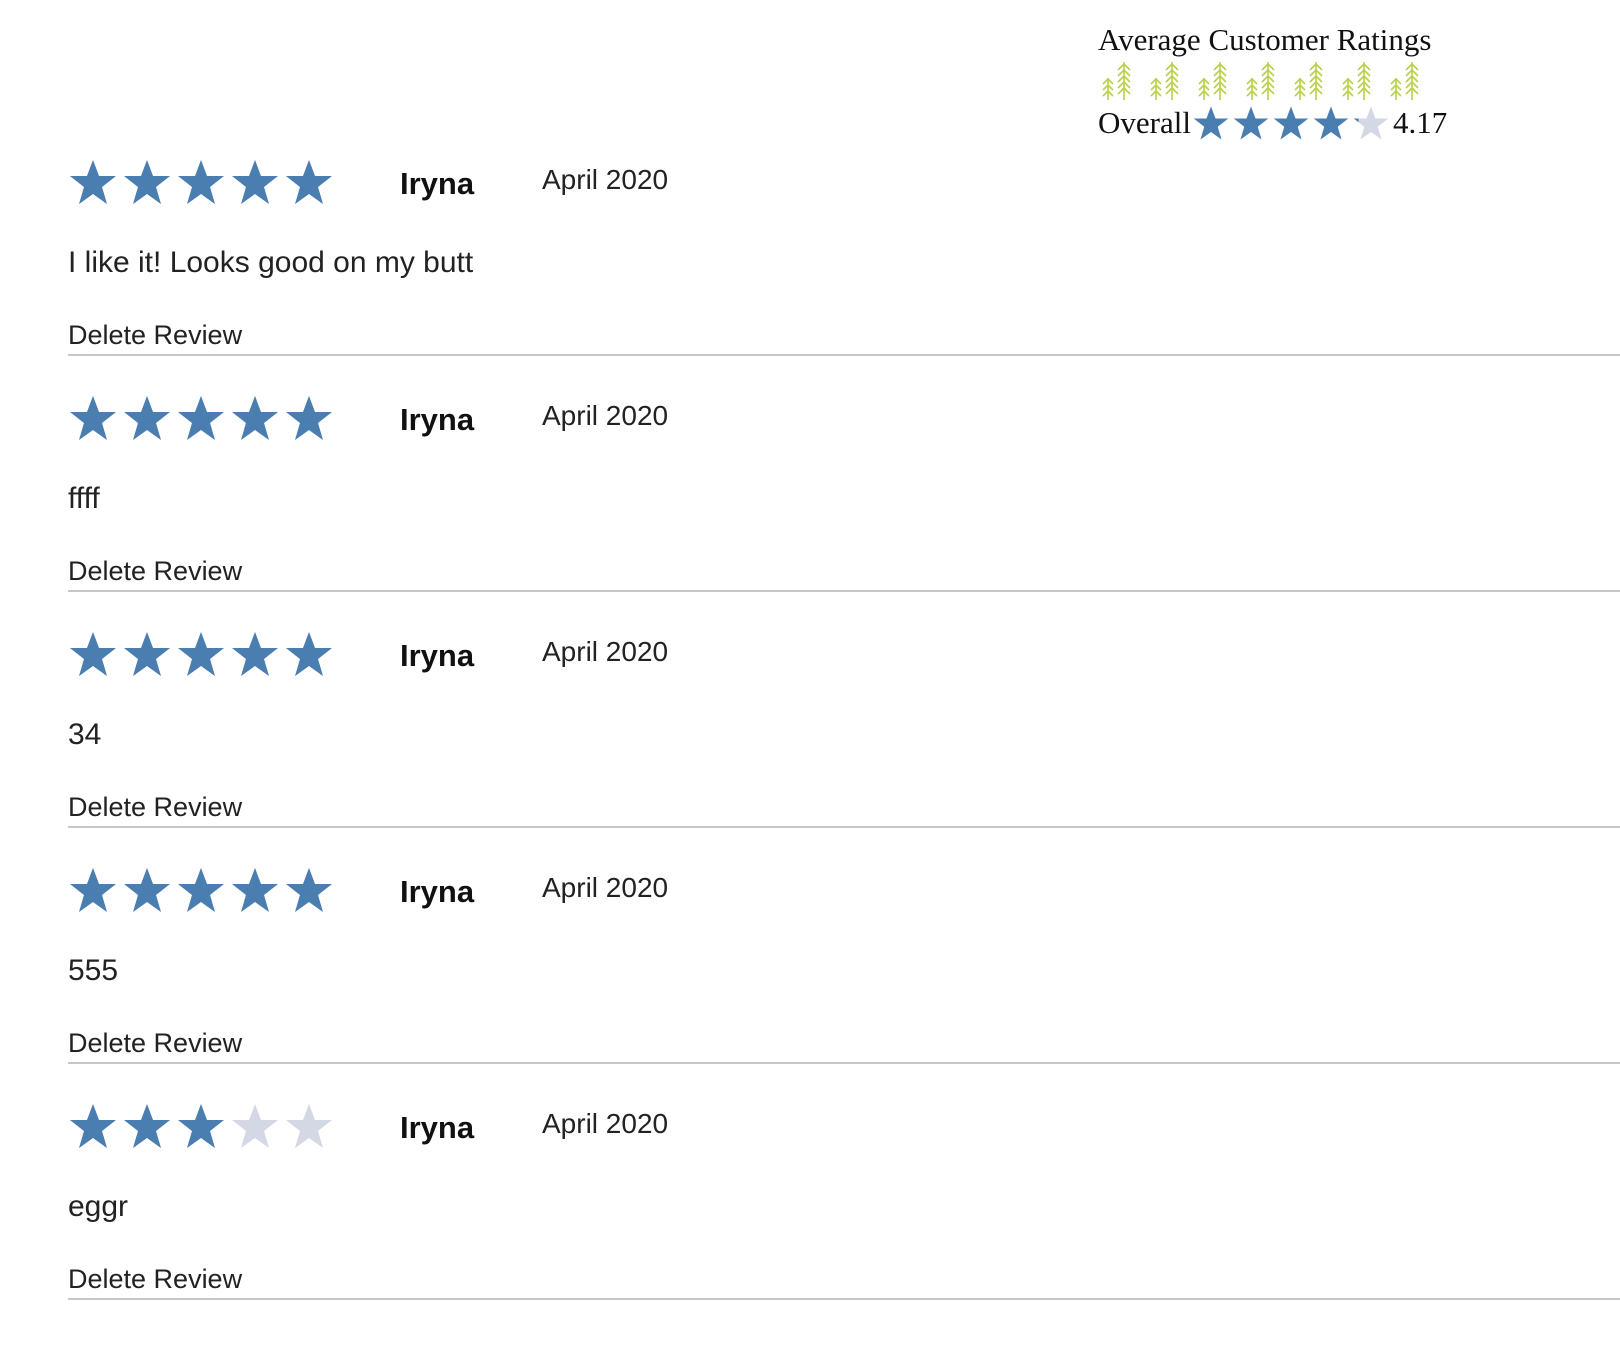 The width and height of the screenshot is (1620, 1346). I want to click on overall-rating-row: Overall 4.17, so click(1274, 123).